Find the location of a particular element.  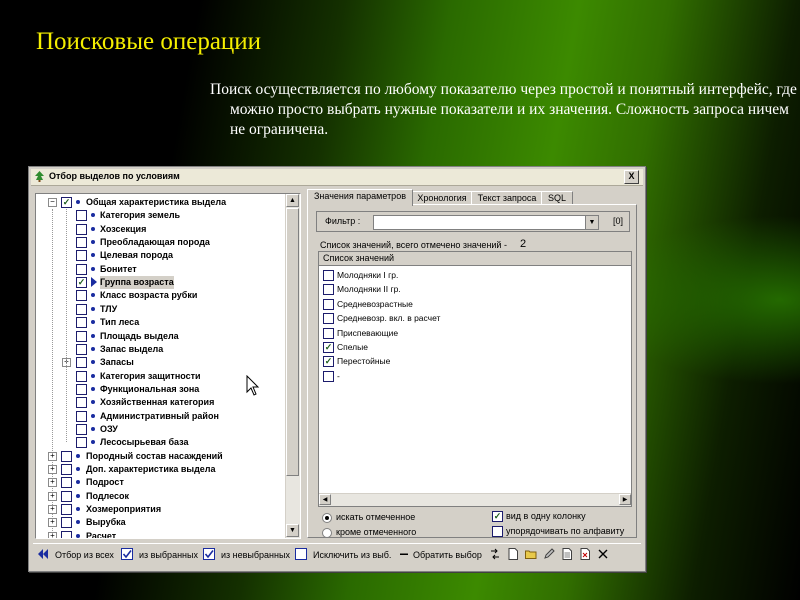

tree-node-child: Запас выдела is located at coordinates (160, 349).